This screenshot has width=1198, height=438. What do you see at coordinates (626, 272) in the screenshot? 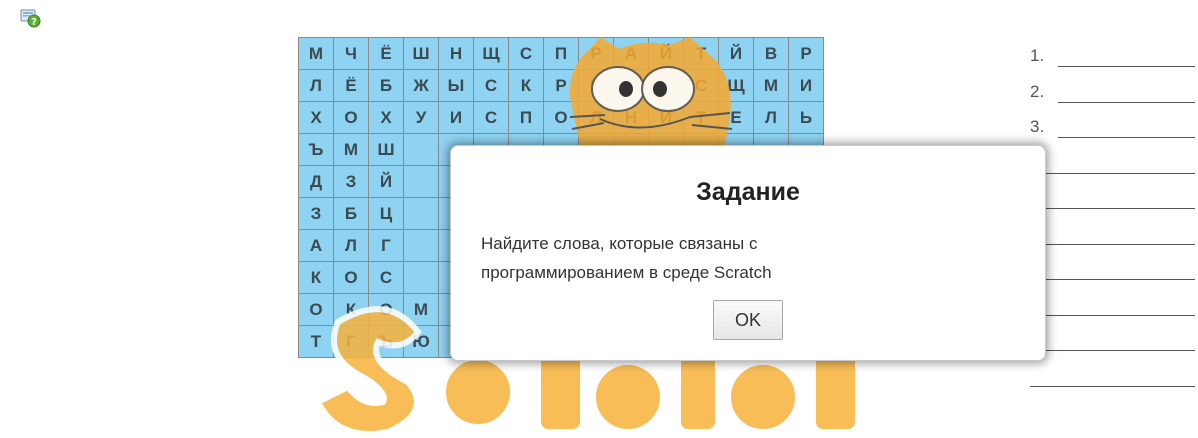
I see `dialog-message-line-2: программированием в среде Scratch` at bounding box center [626, 272].